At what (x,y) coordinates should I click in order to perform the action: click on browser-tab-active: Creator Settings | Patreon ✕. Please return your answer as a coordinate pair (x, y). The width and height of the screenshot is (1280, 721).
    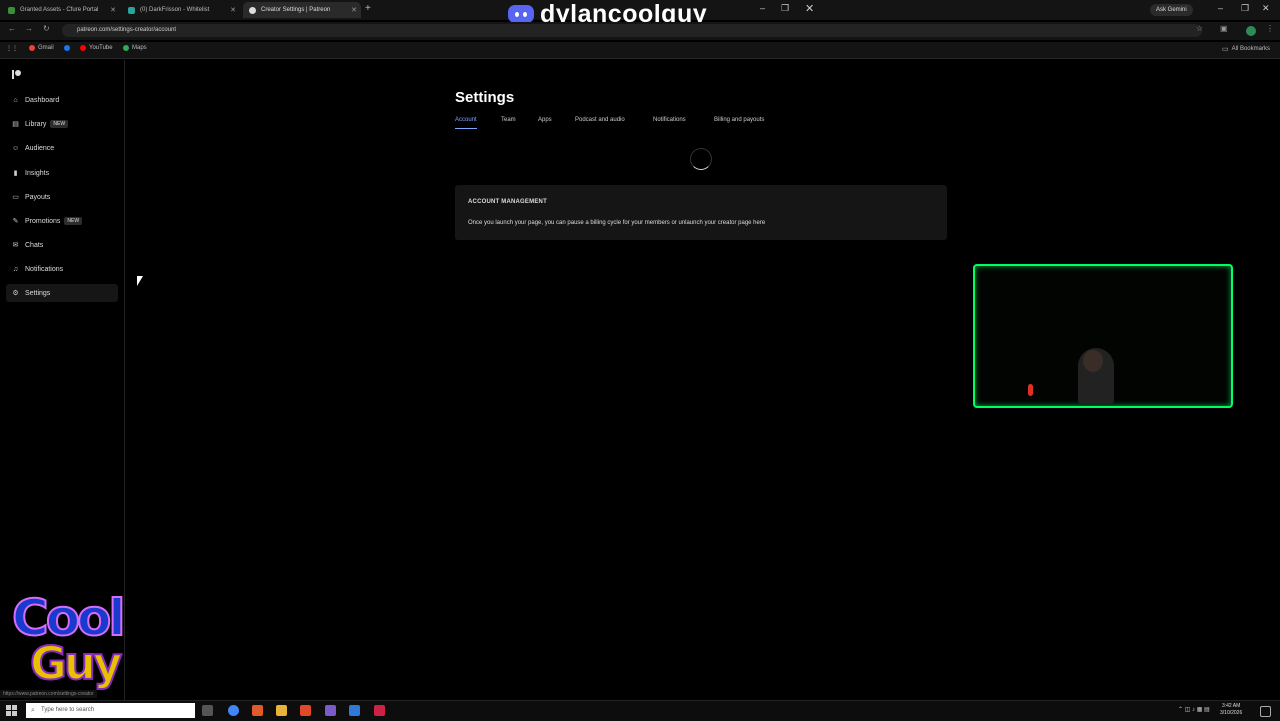
    Looking at the image, I should click on (302, 10).